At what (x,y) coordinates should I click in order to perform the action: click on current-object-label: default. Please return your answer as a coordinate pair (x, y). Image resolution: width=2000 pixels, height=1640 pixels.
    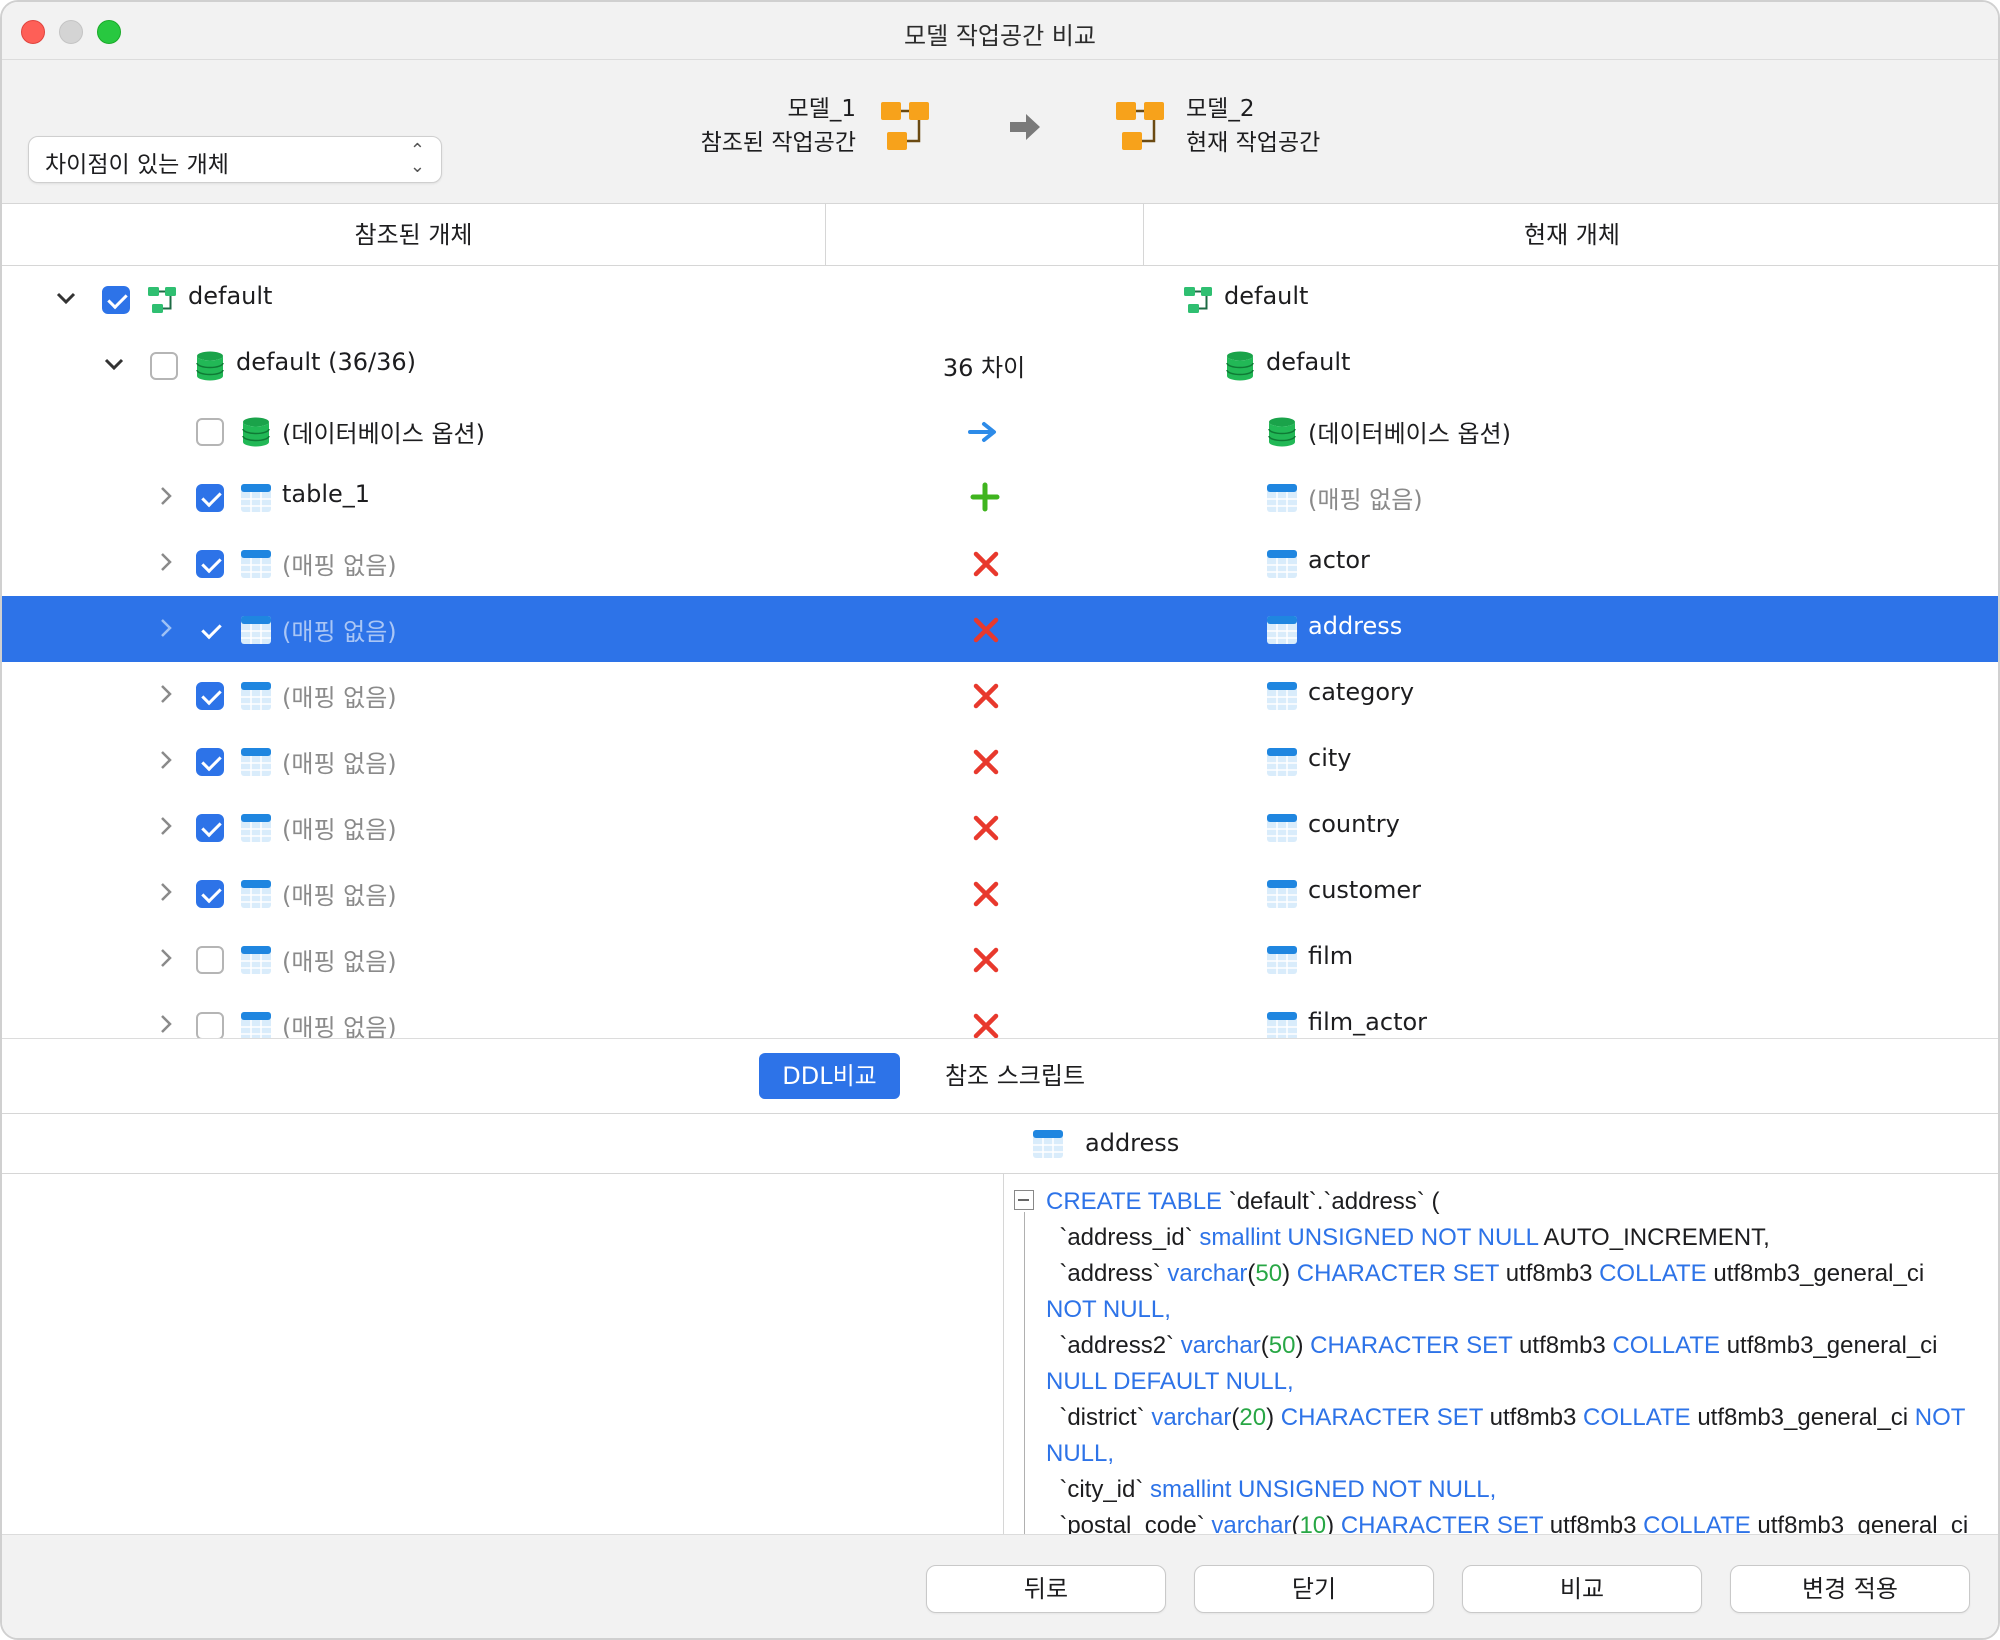
    Looking at the image, I should click on (1308, 362).